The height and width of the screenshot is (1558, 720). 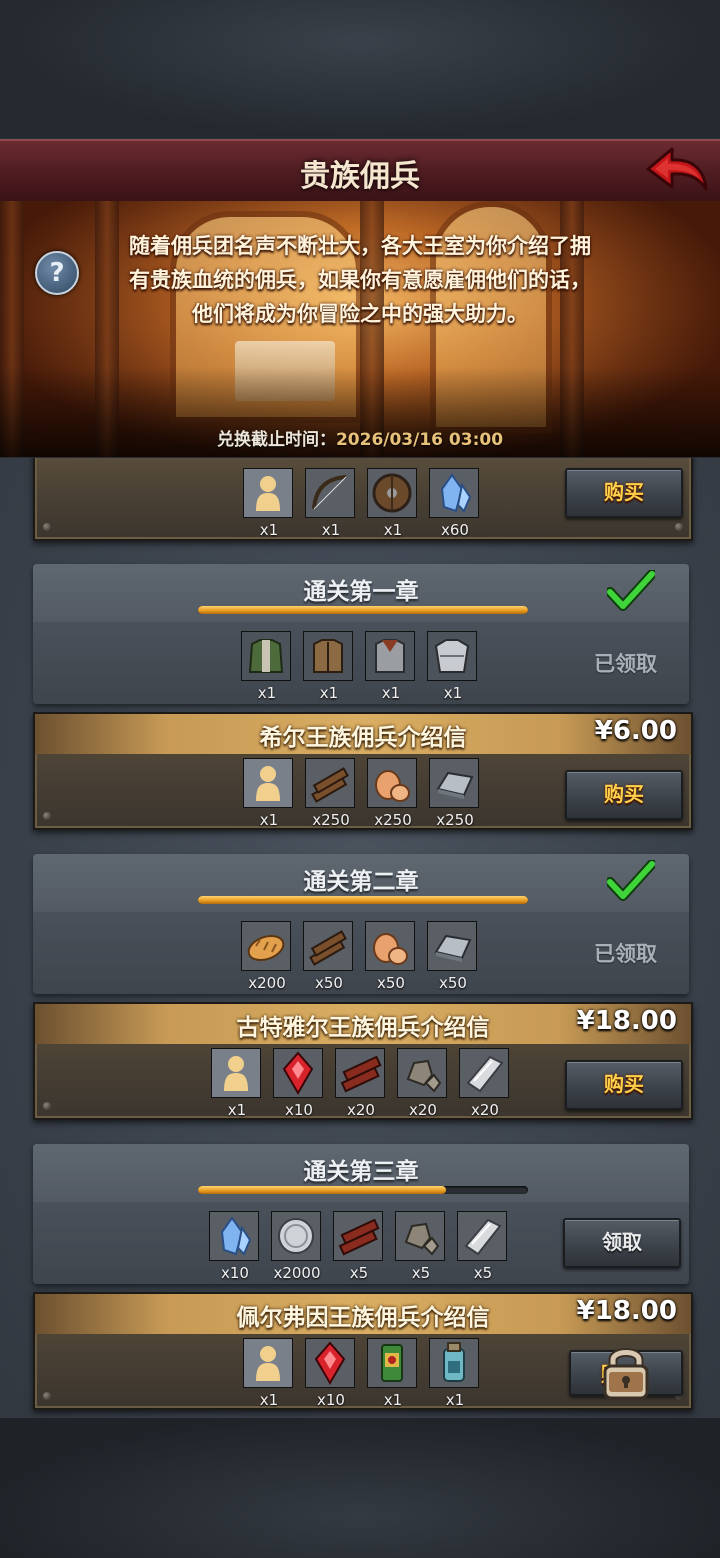 I want to click on clay-ore-icon: x250, so click(x=392, y=793).